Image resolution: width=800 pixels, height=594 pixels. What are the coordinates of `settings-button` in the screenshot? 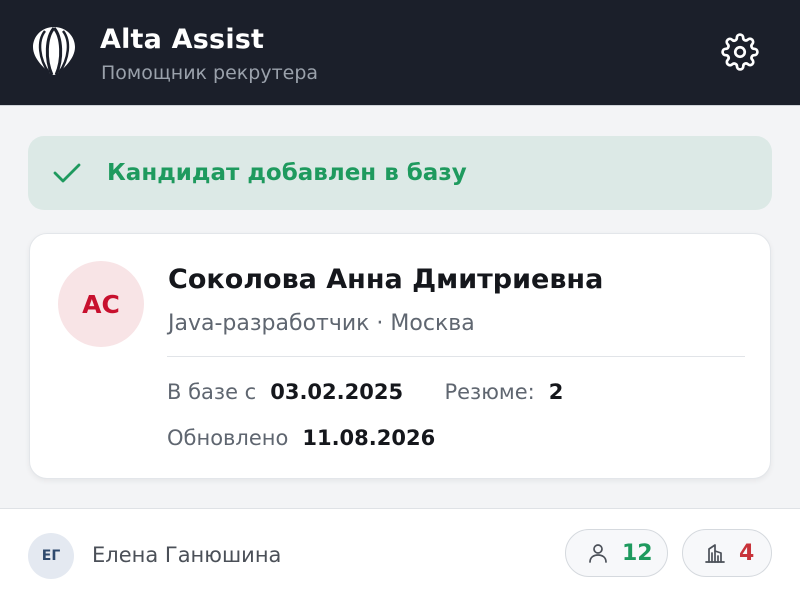 It's located at (740, 52).